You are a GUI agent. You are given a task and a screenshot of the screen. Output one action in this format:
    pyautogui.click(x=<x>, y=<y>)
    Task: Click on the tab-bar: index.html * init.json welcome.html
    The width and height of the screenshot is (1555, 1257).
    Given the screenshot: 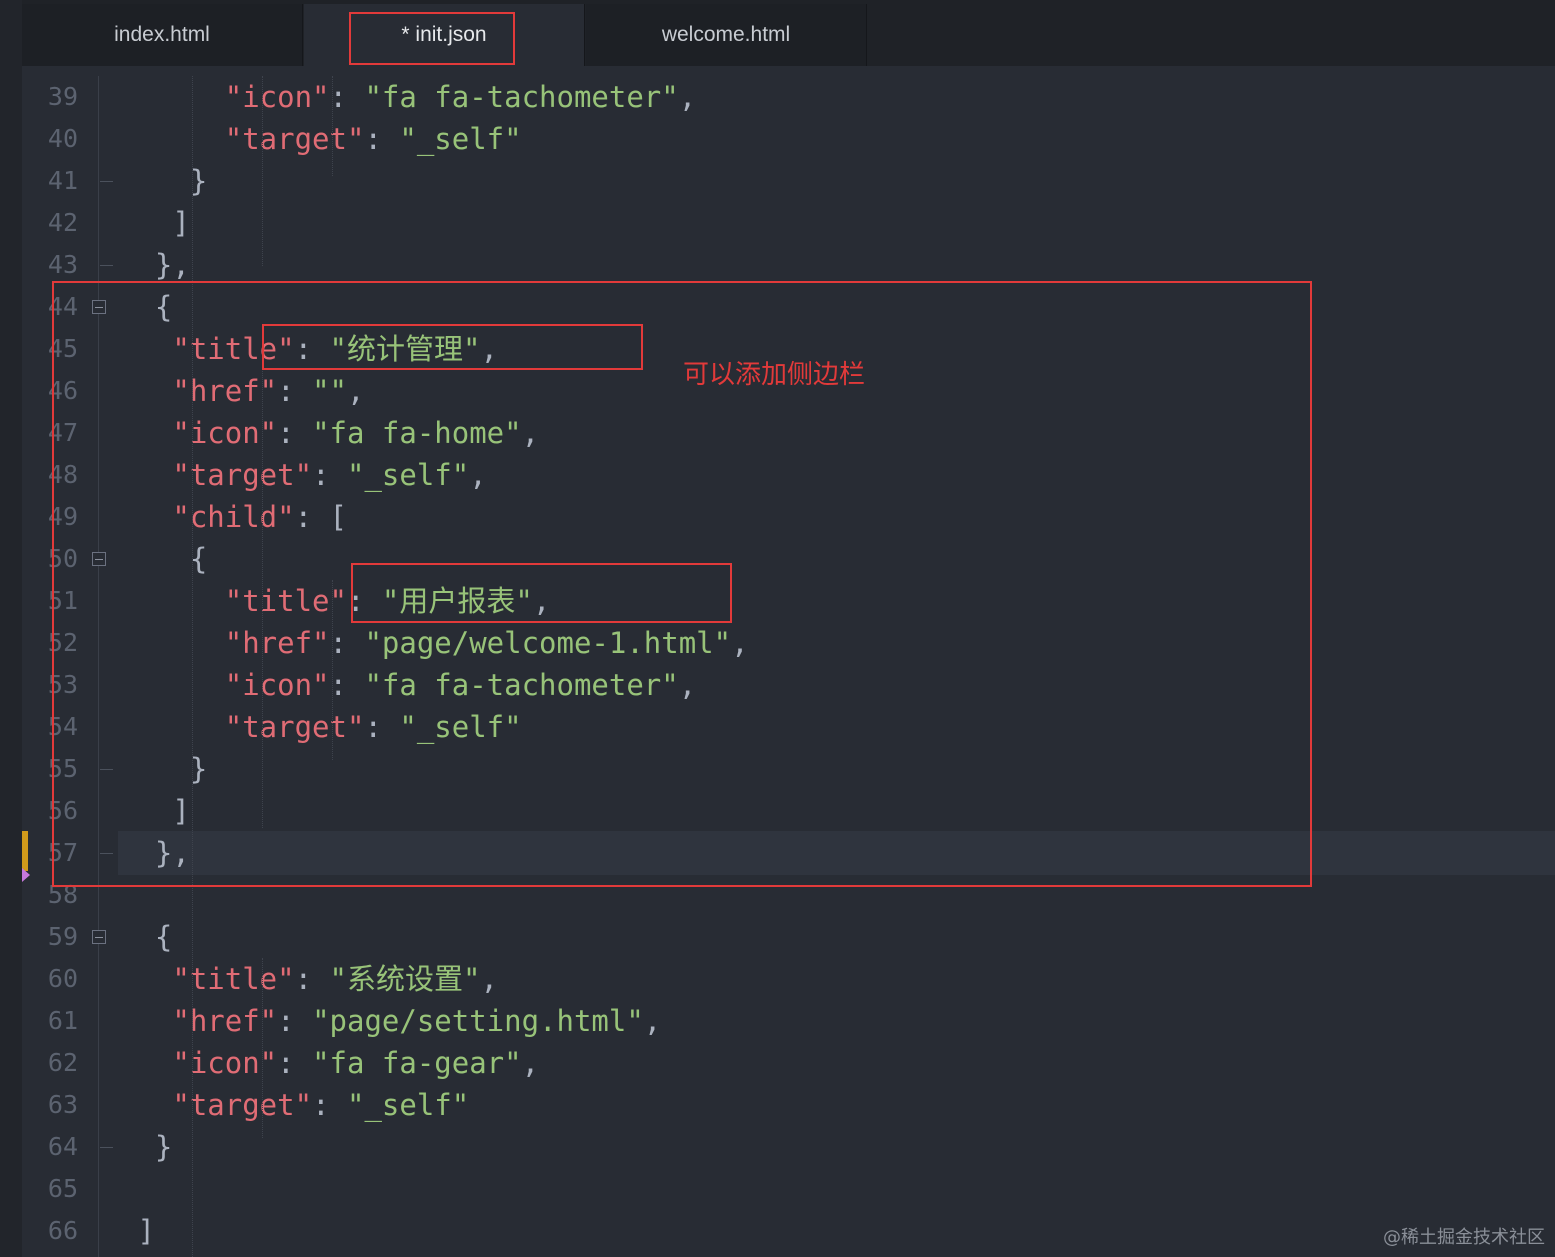 What is the action you would take?
    pyautogui.click(x=788, y=33)
    